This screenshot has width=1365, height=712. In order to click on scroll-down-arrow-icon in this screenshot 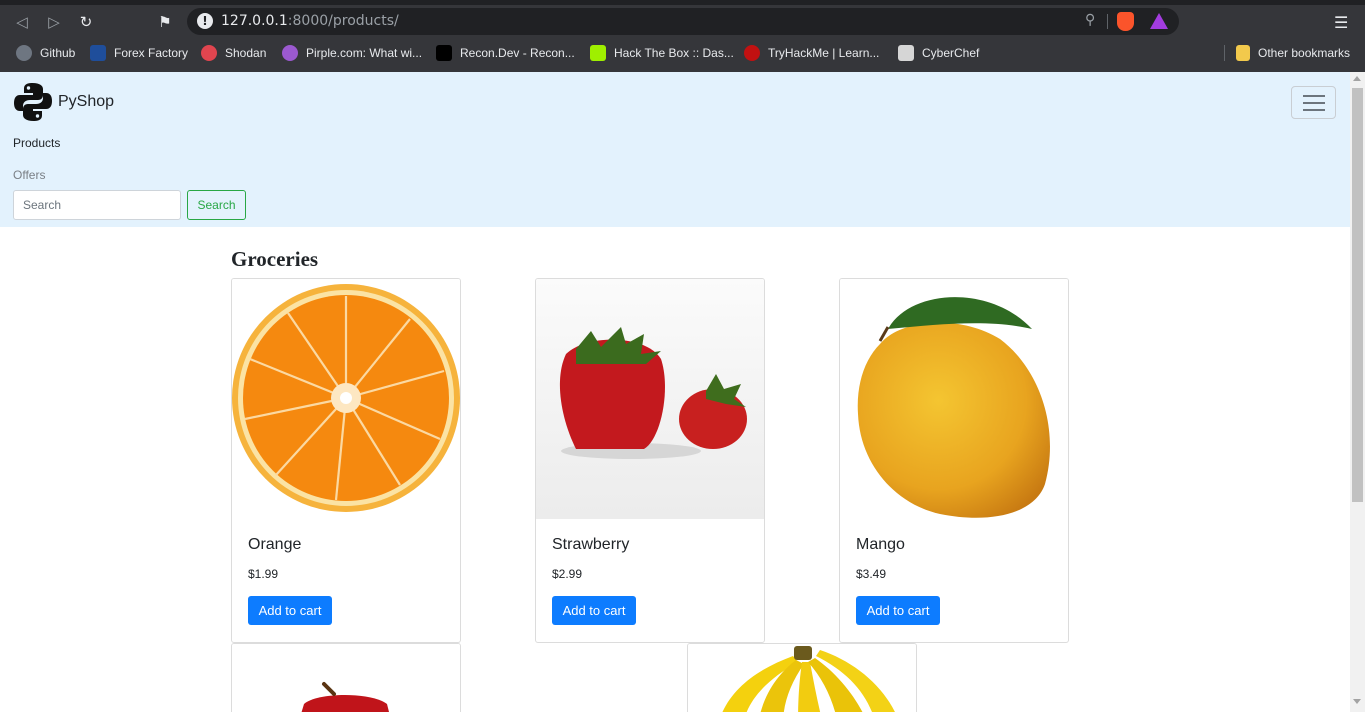, I will do `click(1357, 701)`.